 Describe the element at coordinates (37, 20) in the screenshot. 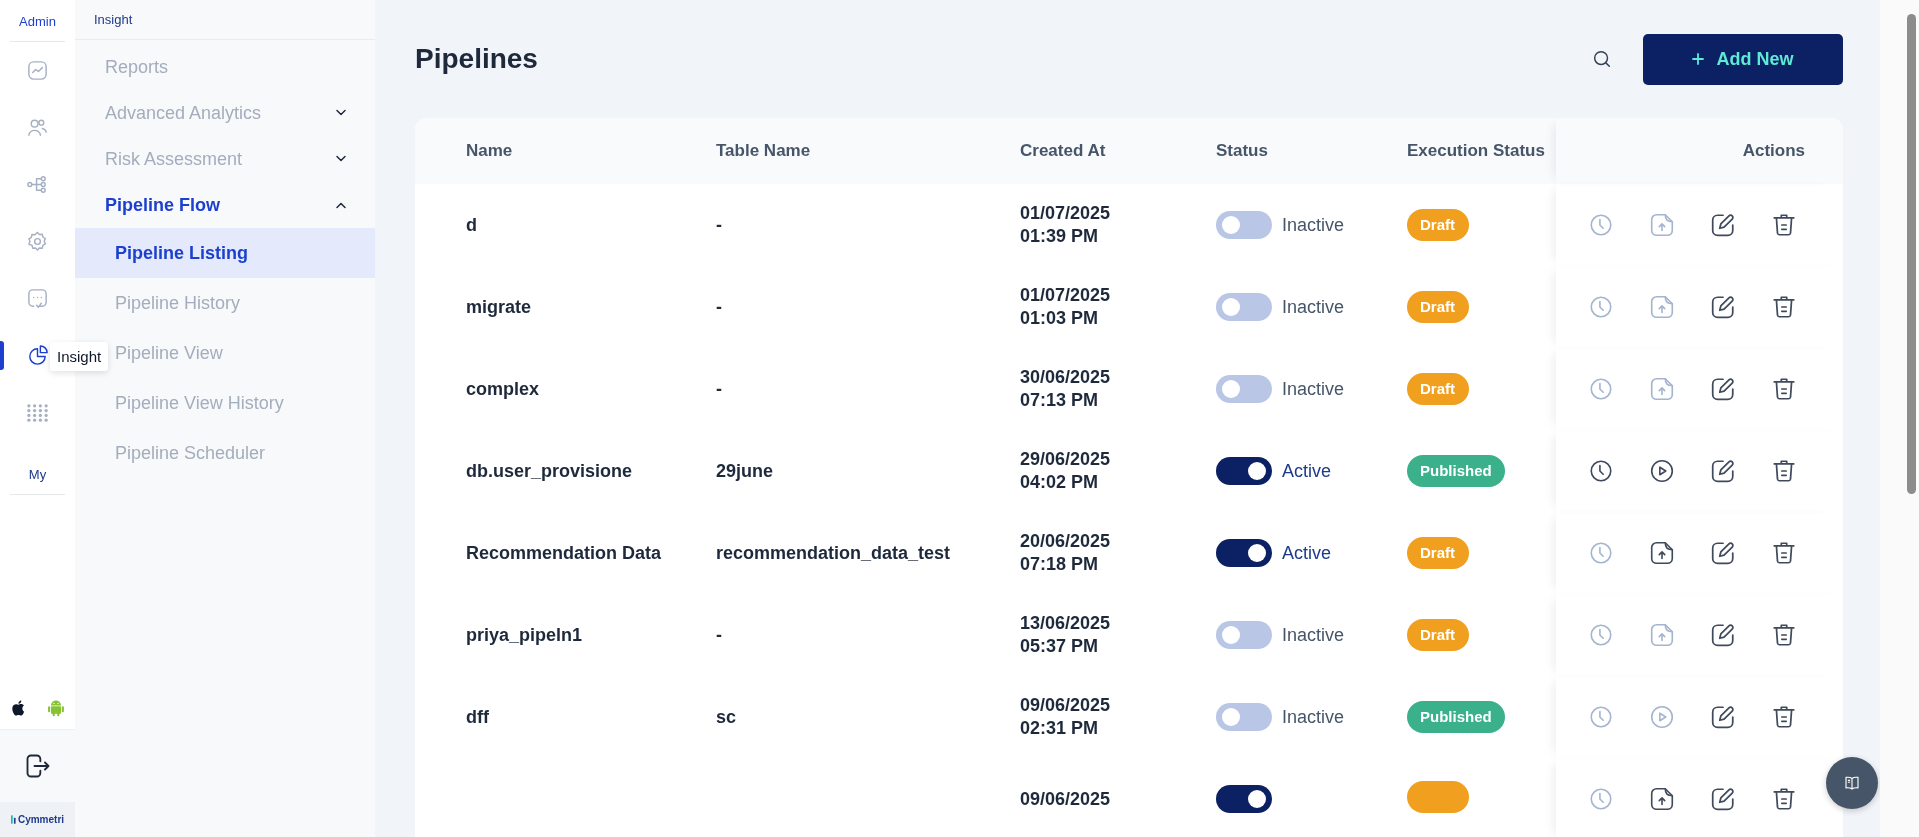

I see `admin-label: Admin` at that location.